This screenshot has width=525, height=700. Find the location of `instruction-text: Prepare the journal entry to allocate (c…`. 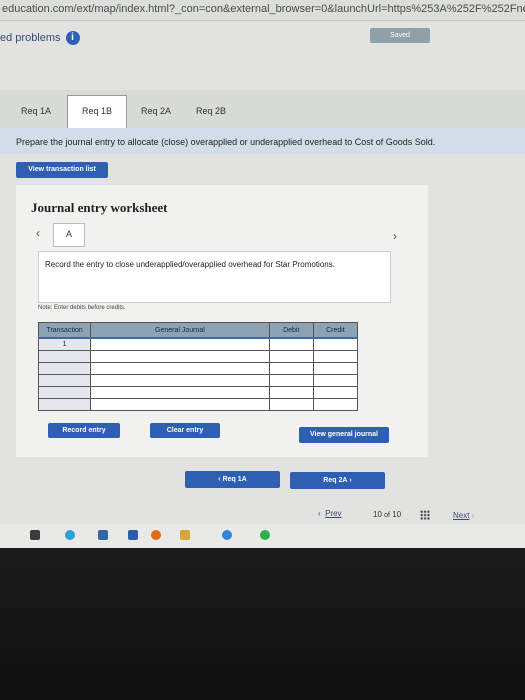

instruction-text: Prepare the journal entry to allocate (c… is located at coordinates (262, 141).